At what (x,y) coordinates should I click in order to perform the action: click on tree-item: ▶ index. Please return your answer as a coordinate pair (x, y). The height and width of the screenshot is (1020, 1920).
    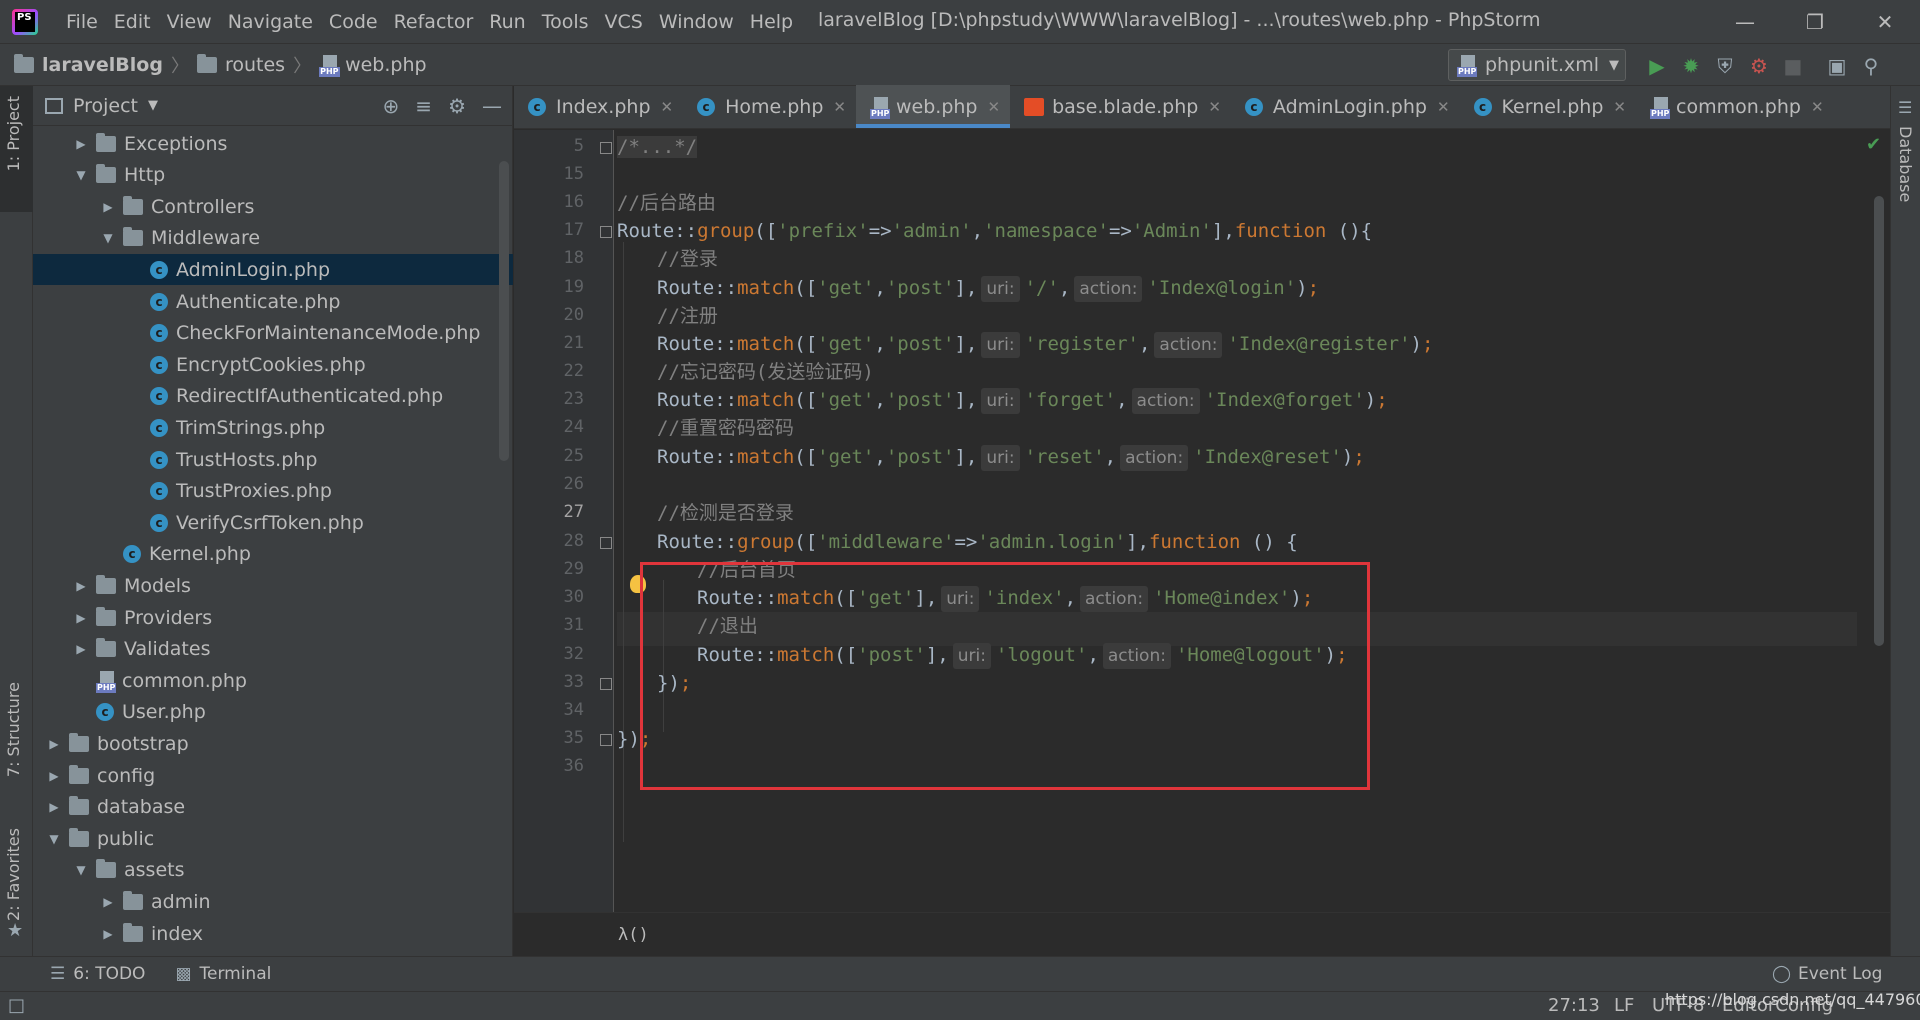
    Looking at the image, I should click on (273, 933).